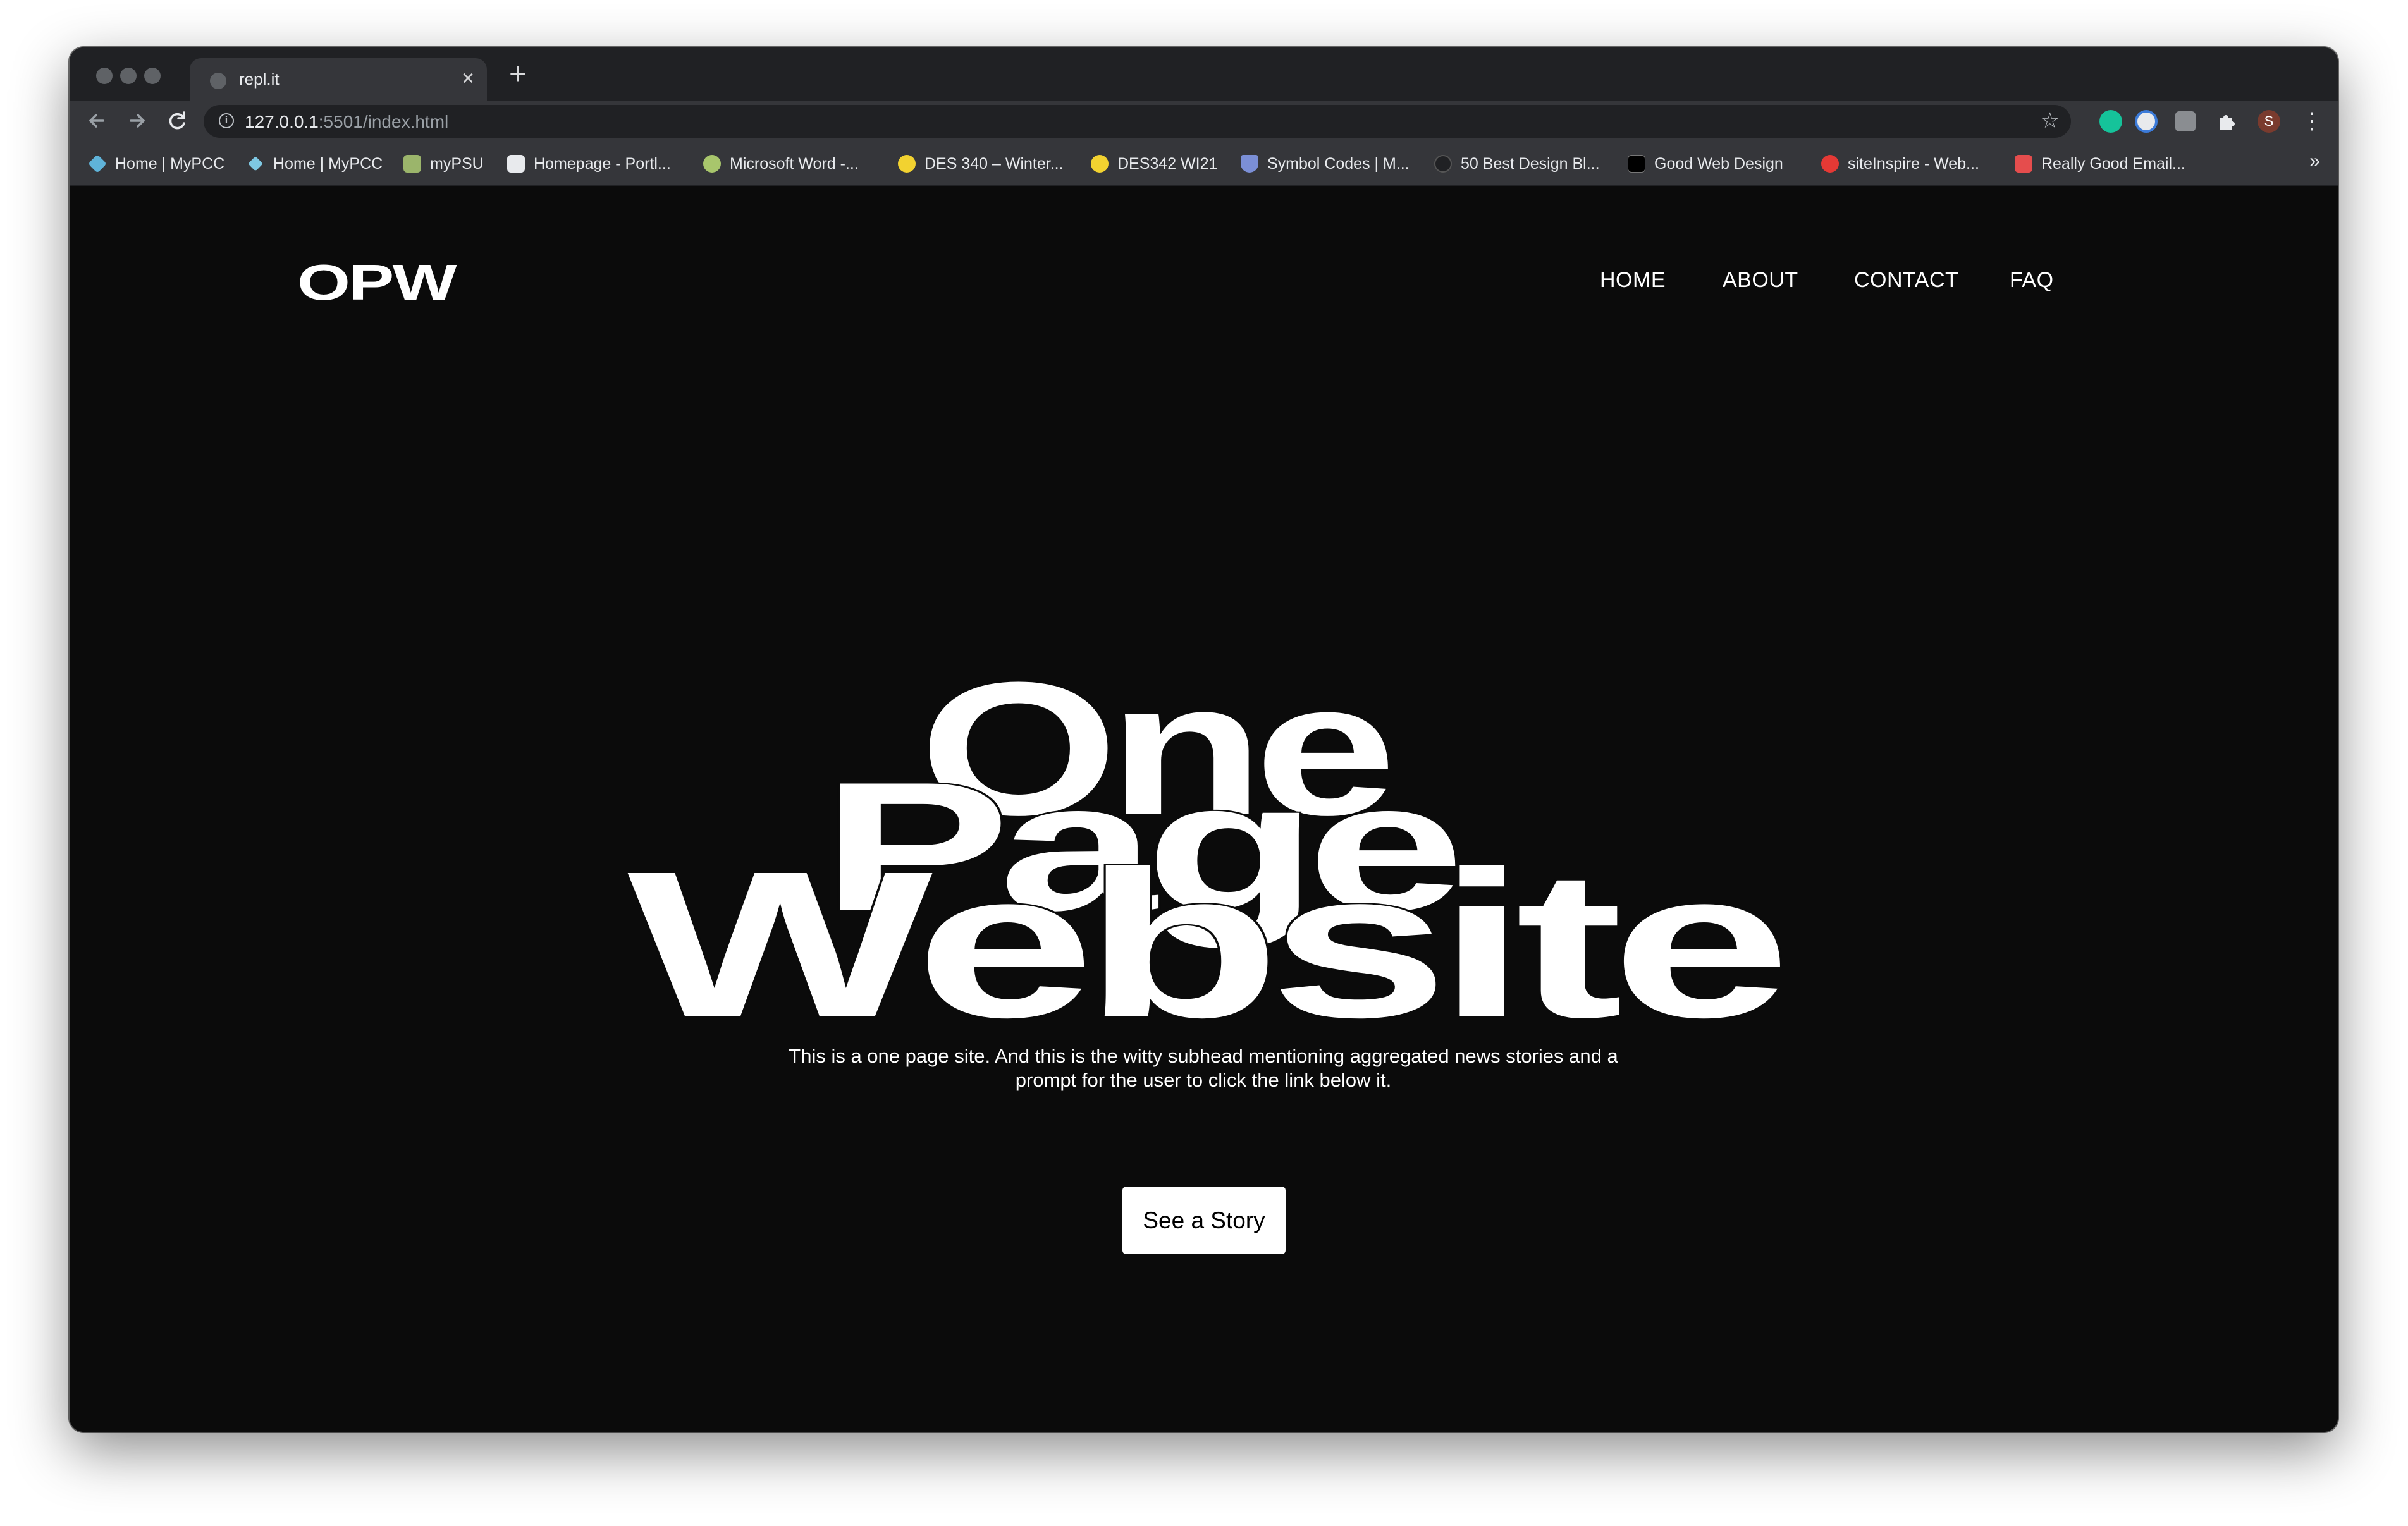 This screenshot has height=1526, width=2408. I want to click on gd-icon, so click(1636, 164).